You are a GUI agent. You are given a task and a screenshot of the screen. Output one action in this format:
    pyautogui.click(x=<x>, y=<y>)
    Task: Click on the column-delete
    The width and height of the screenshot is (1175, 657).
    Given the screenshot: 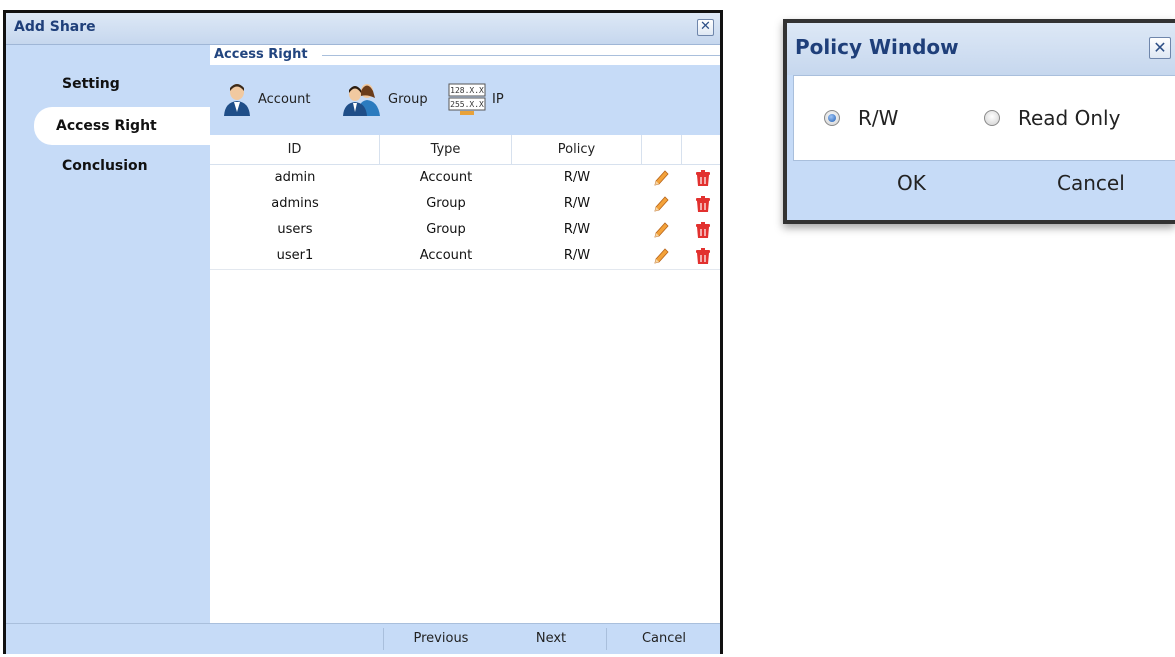 What is the action you would take?
    pyautogui.click(x=702, y=149)
    